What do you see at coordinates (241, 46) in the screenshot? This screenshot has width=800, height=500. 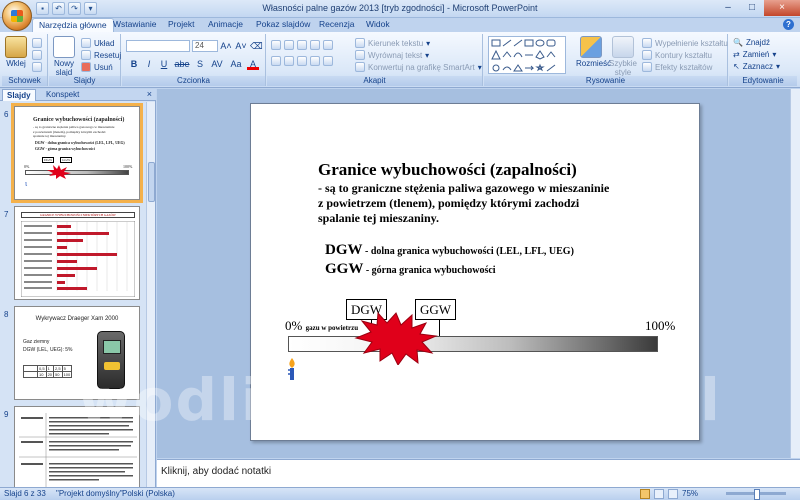 I see `grow-font-button: A˄ A˅ ⌫` at bounding box center [241, 46].